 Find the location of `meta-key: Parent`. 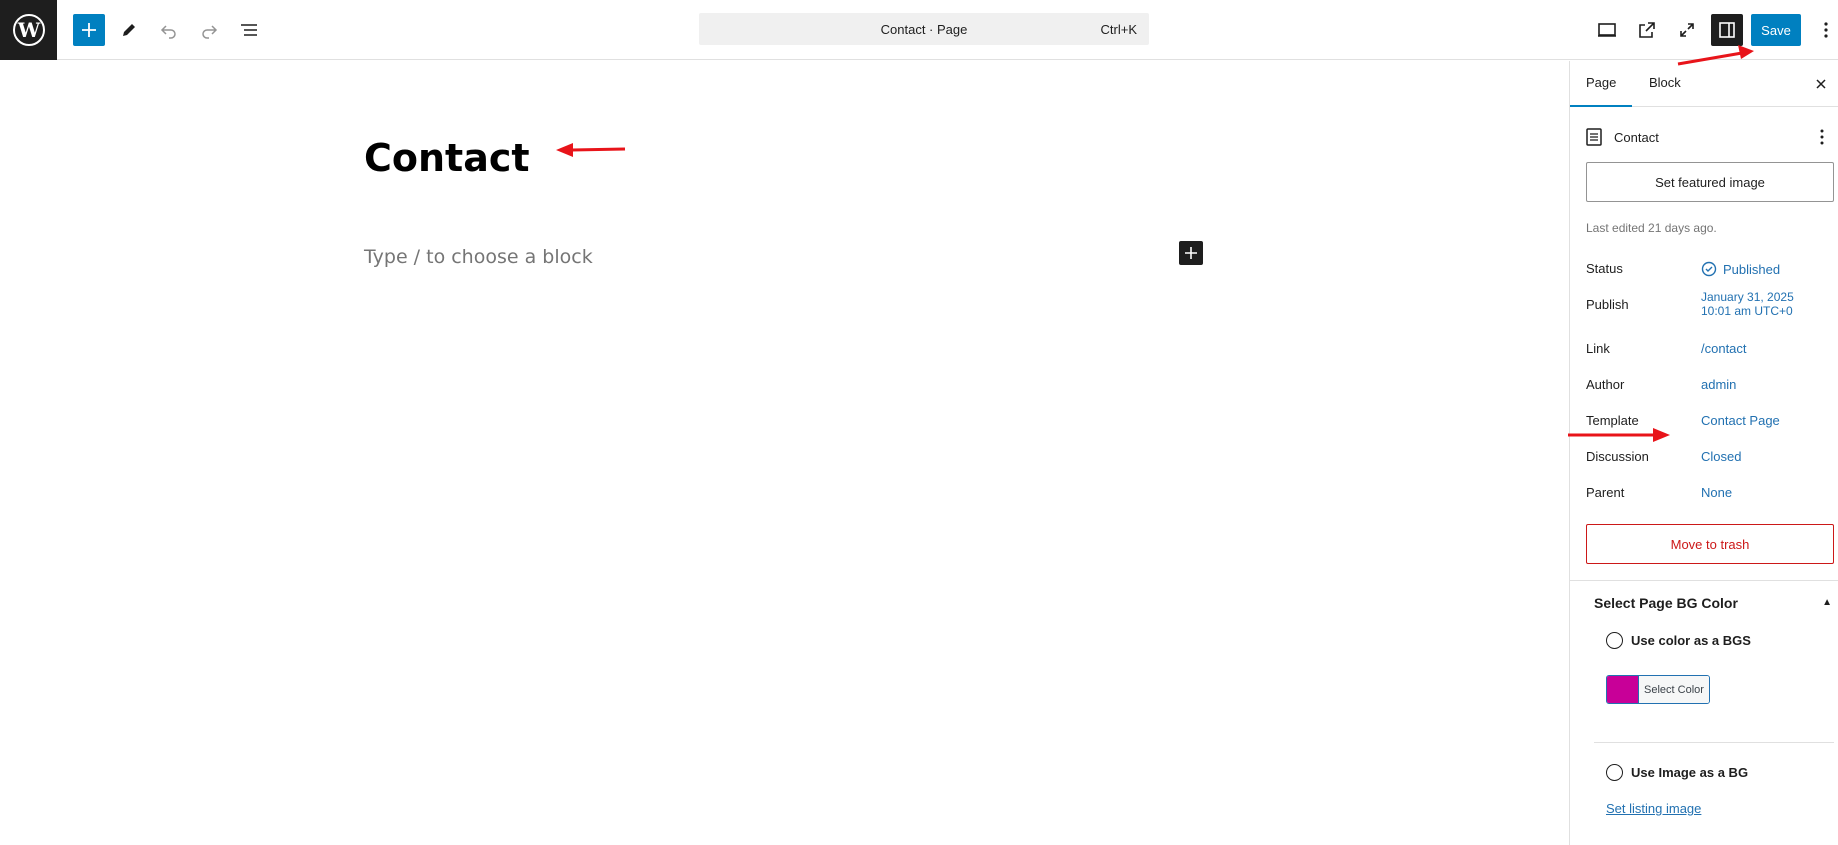

meta-key: Parent is located at coordinates (1605, 492).